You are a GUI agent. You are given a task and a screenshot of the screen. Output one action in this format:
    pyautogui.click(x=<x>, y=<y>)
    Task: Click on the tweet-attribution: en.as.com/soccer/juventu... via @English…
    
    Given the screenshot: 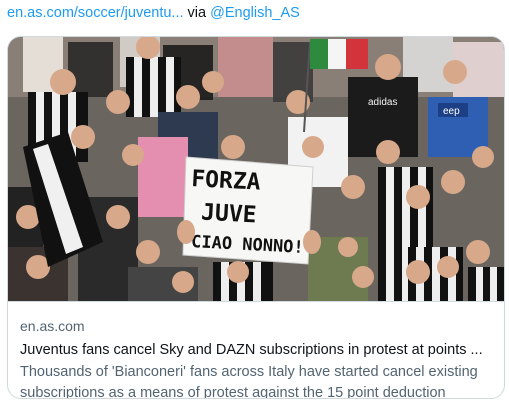 What is the action you would take?
    pyautogui.click(x=153, y=13)
    